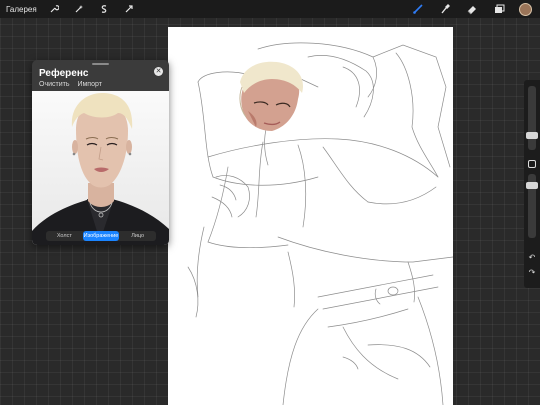  Describe the element at coordinates (499, 9) in the screenshot. I see `layers-icon` at that location.